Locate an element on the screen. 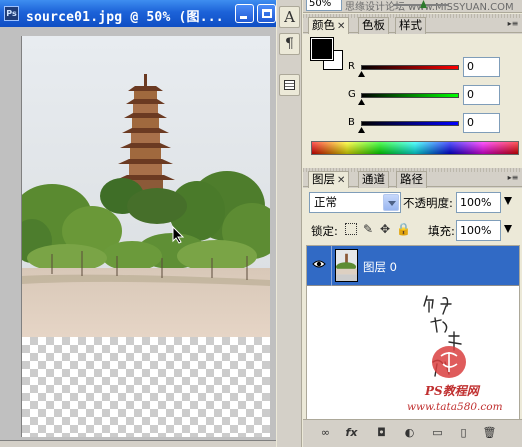 Image resolution: width=522 pixels, height=447 pixels. maximize-icon is located at coordinates (267, 13).